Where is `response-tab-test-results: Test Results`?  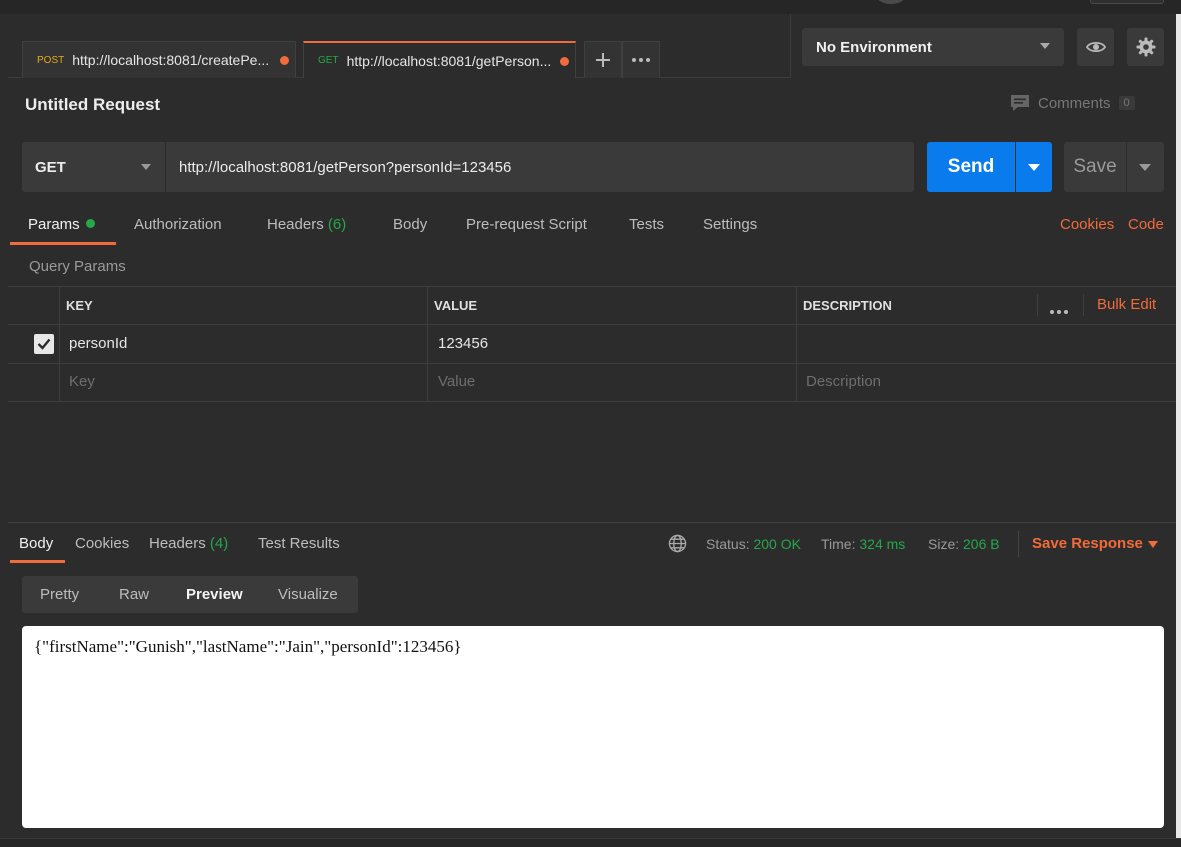 response-tab-test-results: Test Results is located at coordinates (299, 543).